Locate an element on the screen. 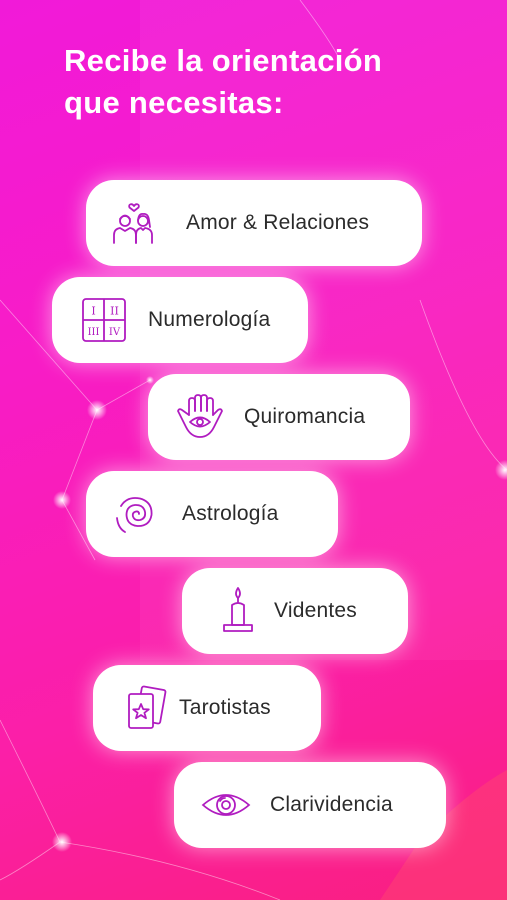 Image resolution: width=507 pixels, height=900 pixels. service-label-astrologia: Astrología is located at coordinates (230, 513).